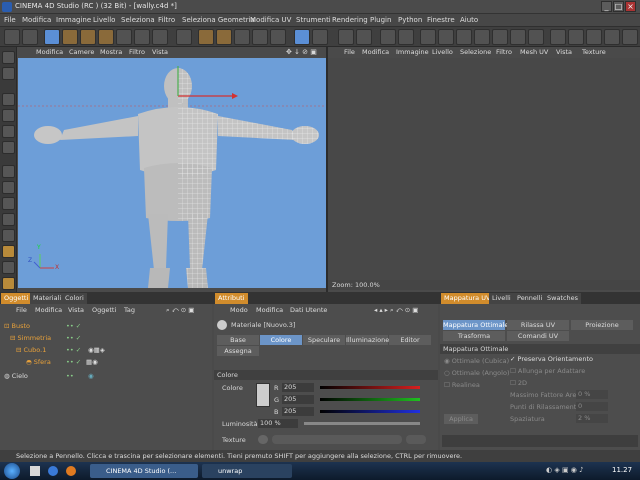 This screenshot has width=640, height=480. Describe the element at coordinates (269, 310) in the screenshot. I see `attr-menu-modifica: Modifica` at that location.